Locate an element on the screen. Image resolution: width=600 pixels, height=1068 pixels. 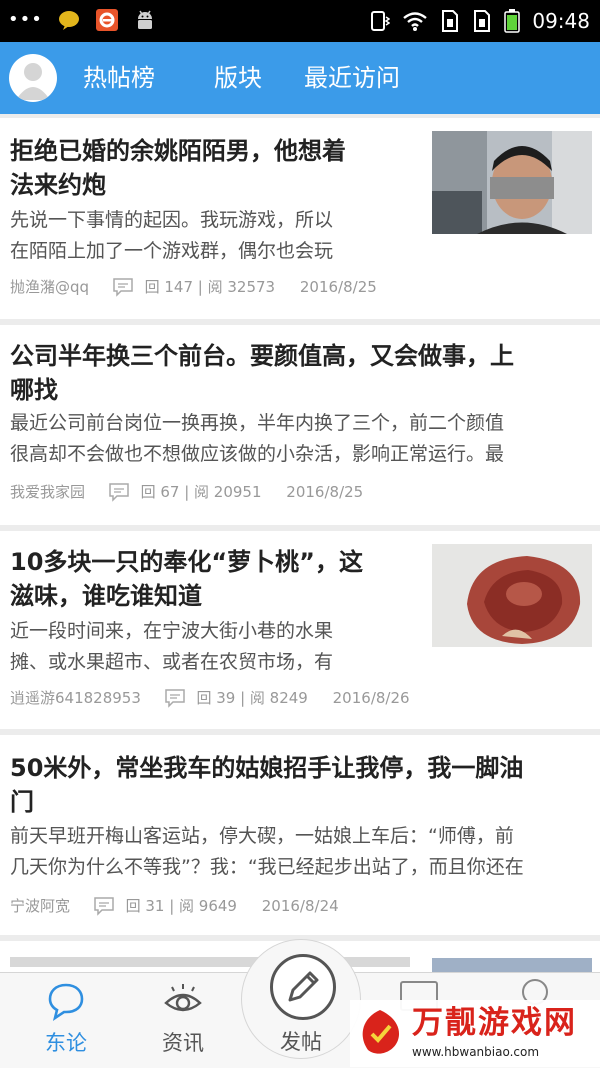
post-excerpt-line: 前天早班开梅山客运站，停大碶，一姑娘上车后：“师傅，前 is located at coordinates (262, 836).